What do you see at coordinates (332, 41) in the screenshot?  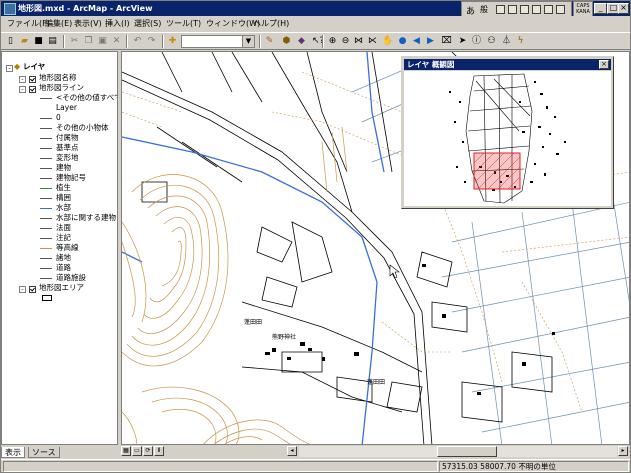 I see `zoom-in-icon: ⊕` at bounding box center [332, 41].